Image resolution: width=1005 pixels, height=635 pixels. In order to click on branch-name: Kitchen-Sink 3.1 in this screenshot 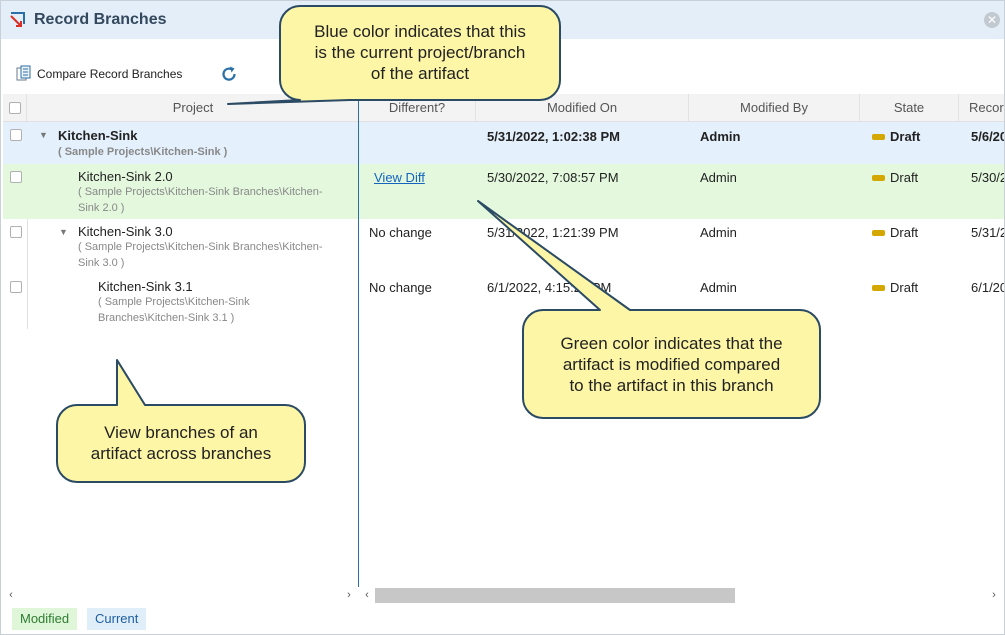, I will do `click(145, 286)`.